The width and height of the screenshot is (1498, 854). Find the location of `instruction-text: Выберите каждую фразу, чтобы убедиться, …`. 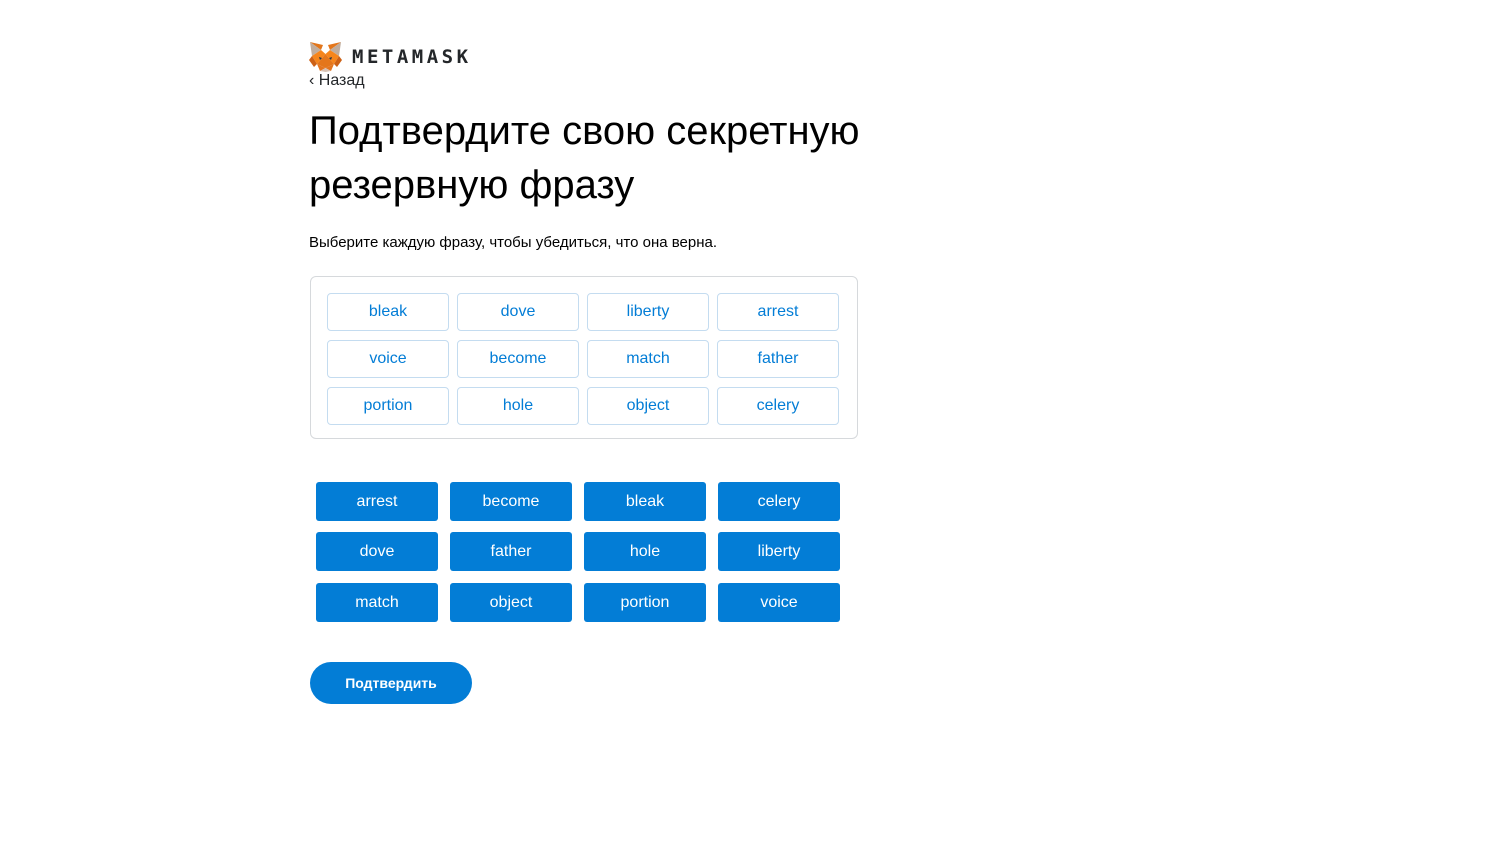

instruction-text: Выберите каждую фразу, чтобы убедиться, … is located at coordinates (513, 242).